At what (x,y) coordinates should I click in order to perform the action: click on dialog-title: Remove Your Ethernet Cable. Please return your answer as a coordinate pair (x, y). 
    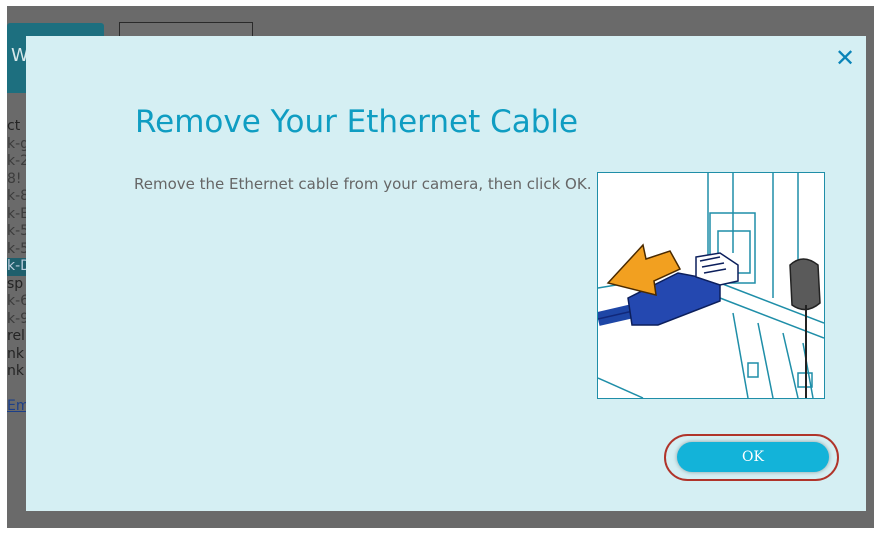
    Looking at the image, I should click on (357, 122).